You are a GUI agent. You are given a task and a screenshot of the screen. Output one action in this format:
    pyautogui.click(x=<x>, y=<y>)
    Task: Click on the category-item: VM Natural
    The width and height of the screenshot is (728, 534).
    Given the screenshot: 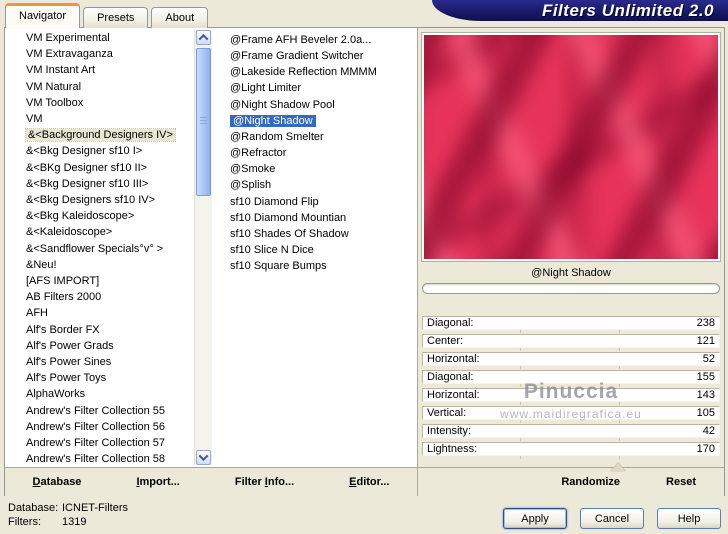 What is the action you would take?
    pyautogui.click(x=99, y=87)
    